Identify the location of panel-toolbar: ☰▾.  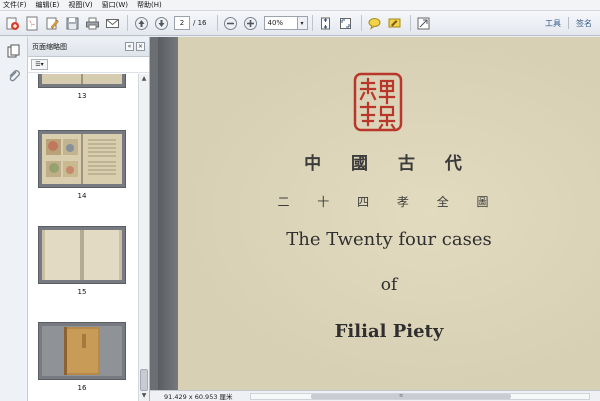
(88, 65).